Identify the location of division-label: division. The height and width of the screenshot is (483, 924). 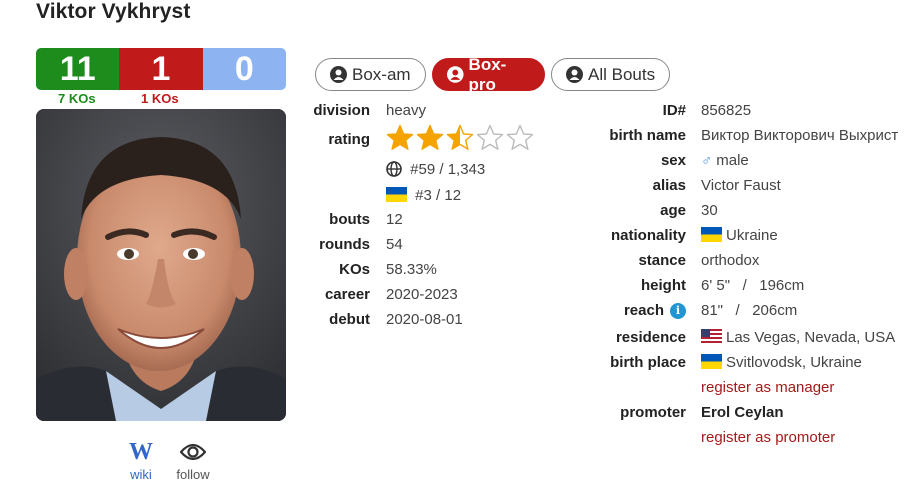
(341, 110).